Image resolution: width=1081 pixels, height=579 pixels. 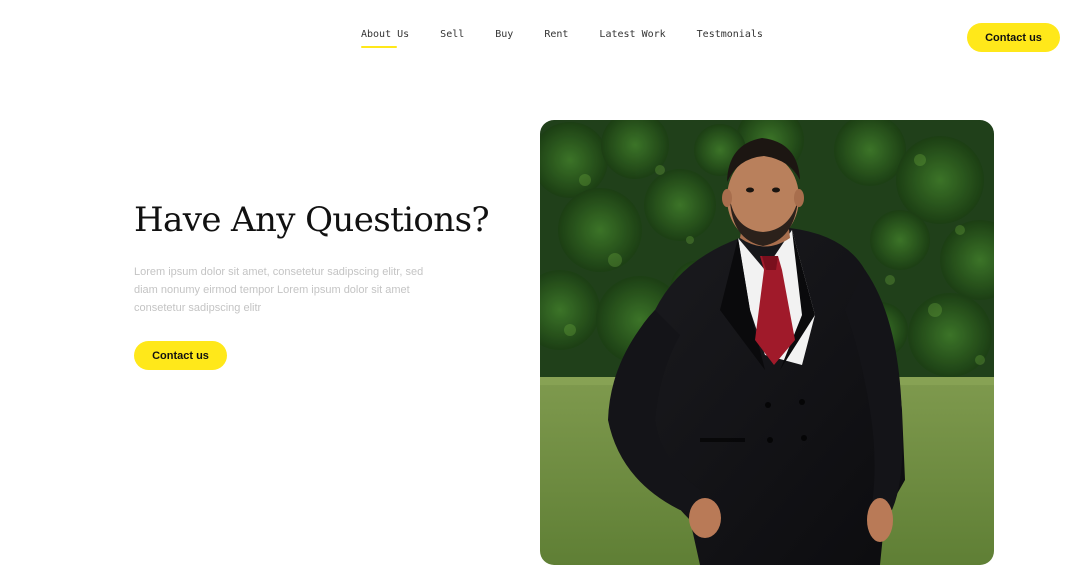 I want to click on nav-item-sell: Sell, so click(x=452, y=34).